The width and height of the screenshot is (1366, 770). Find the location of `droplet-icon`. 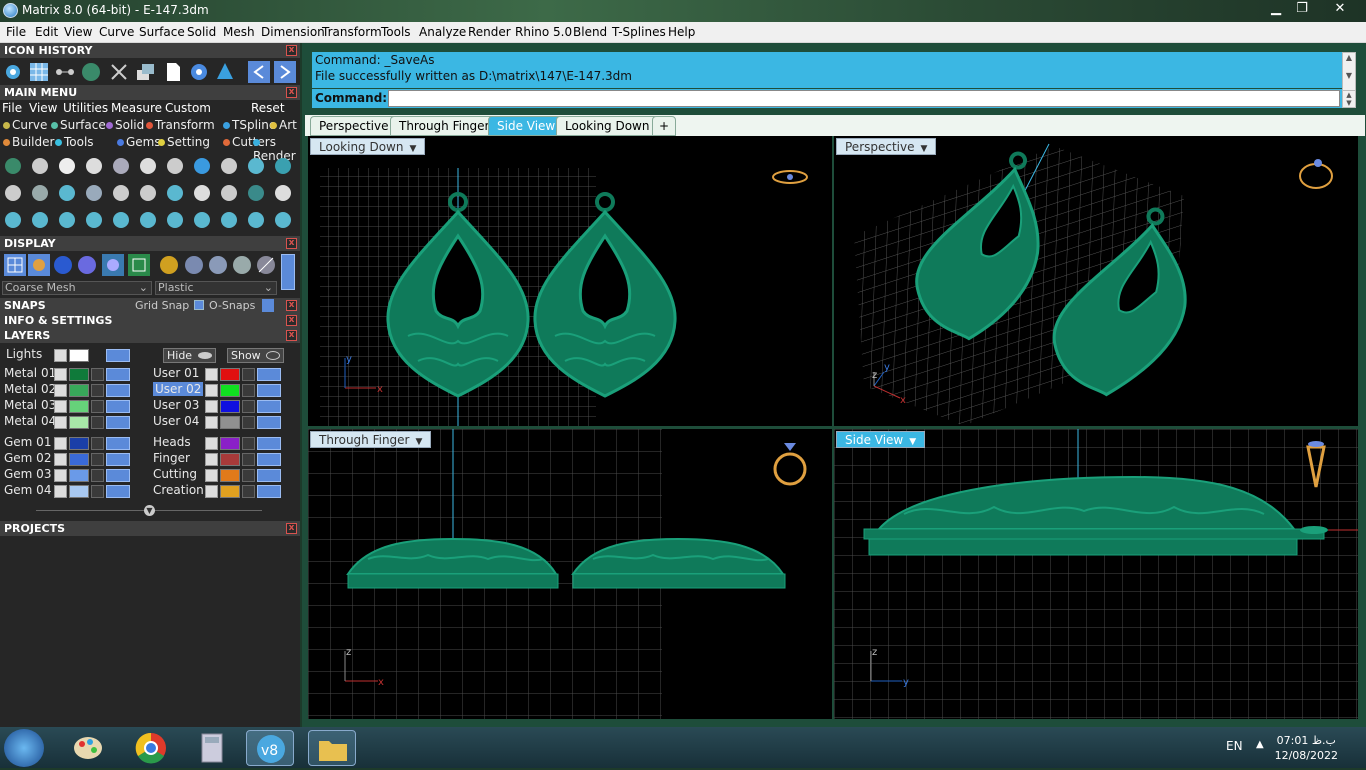

droplet-icon is located at coordinates (40, 166).